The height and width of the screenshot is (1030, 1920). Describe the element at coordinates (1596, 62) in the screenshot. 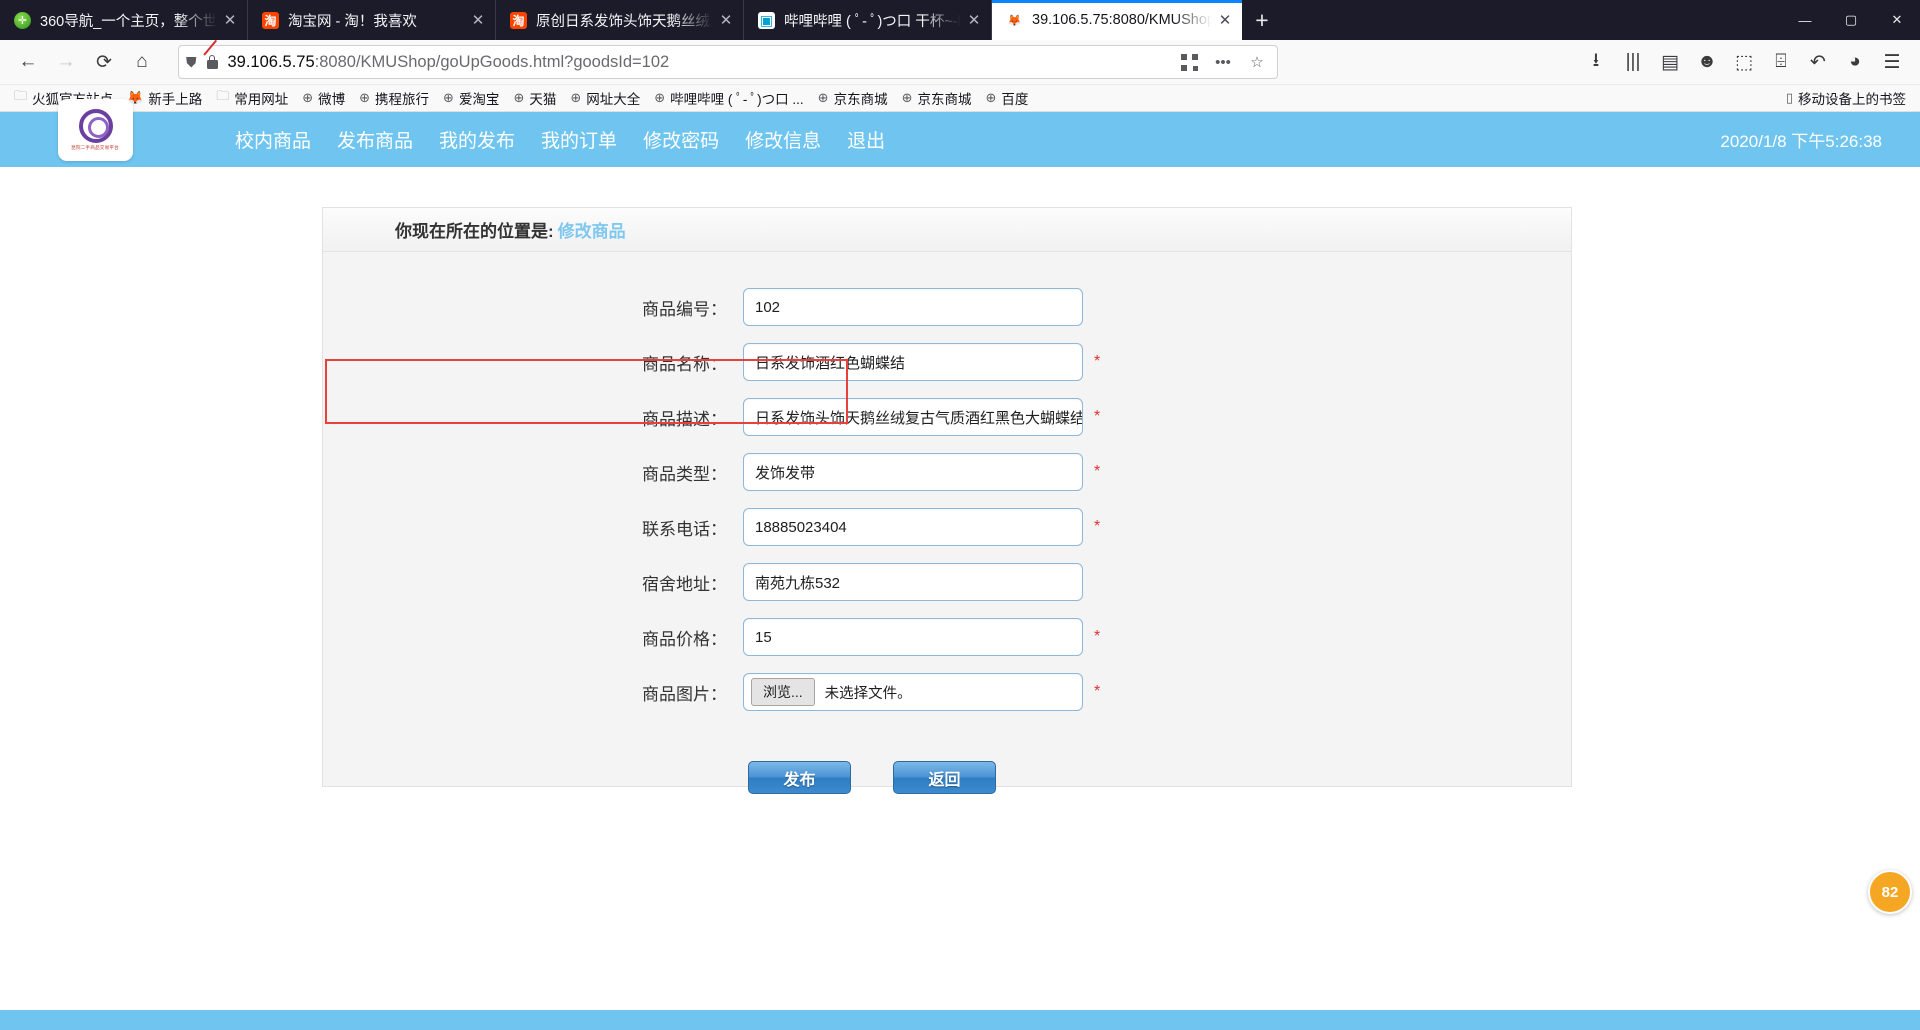

I see `download-icon: ⭳` at that location.